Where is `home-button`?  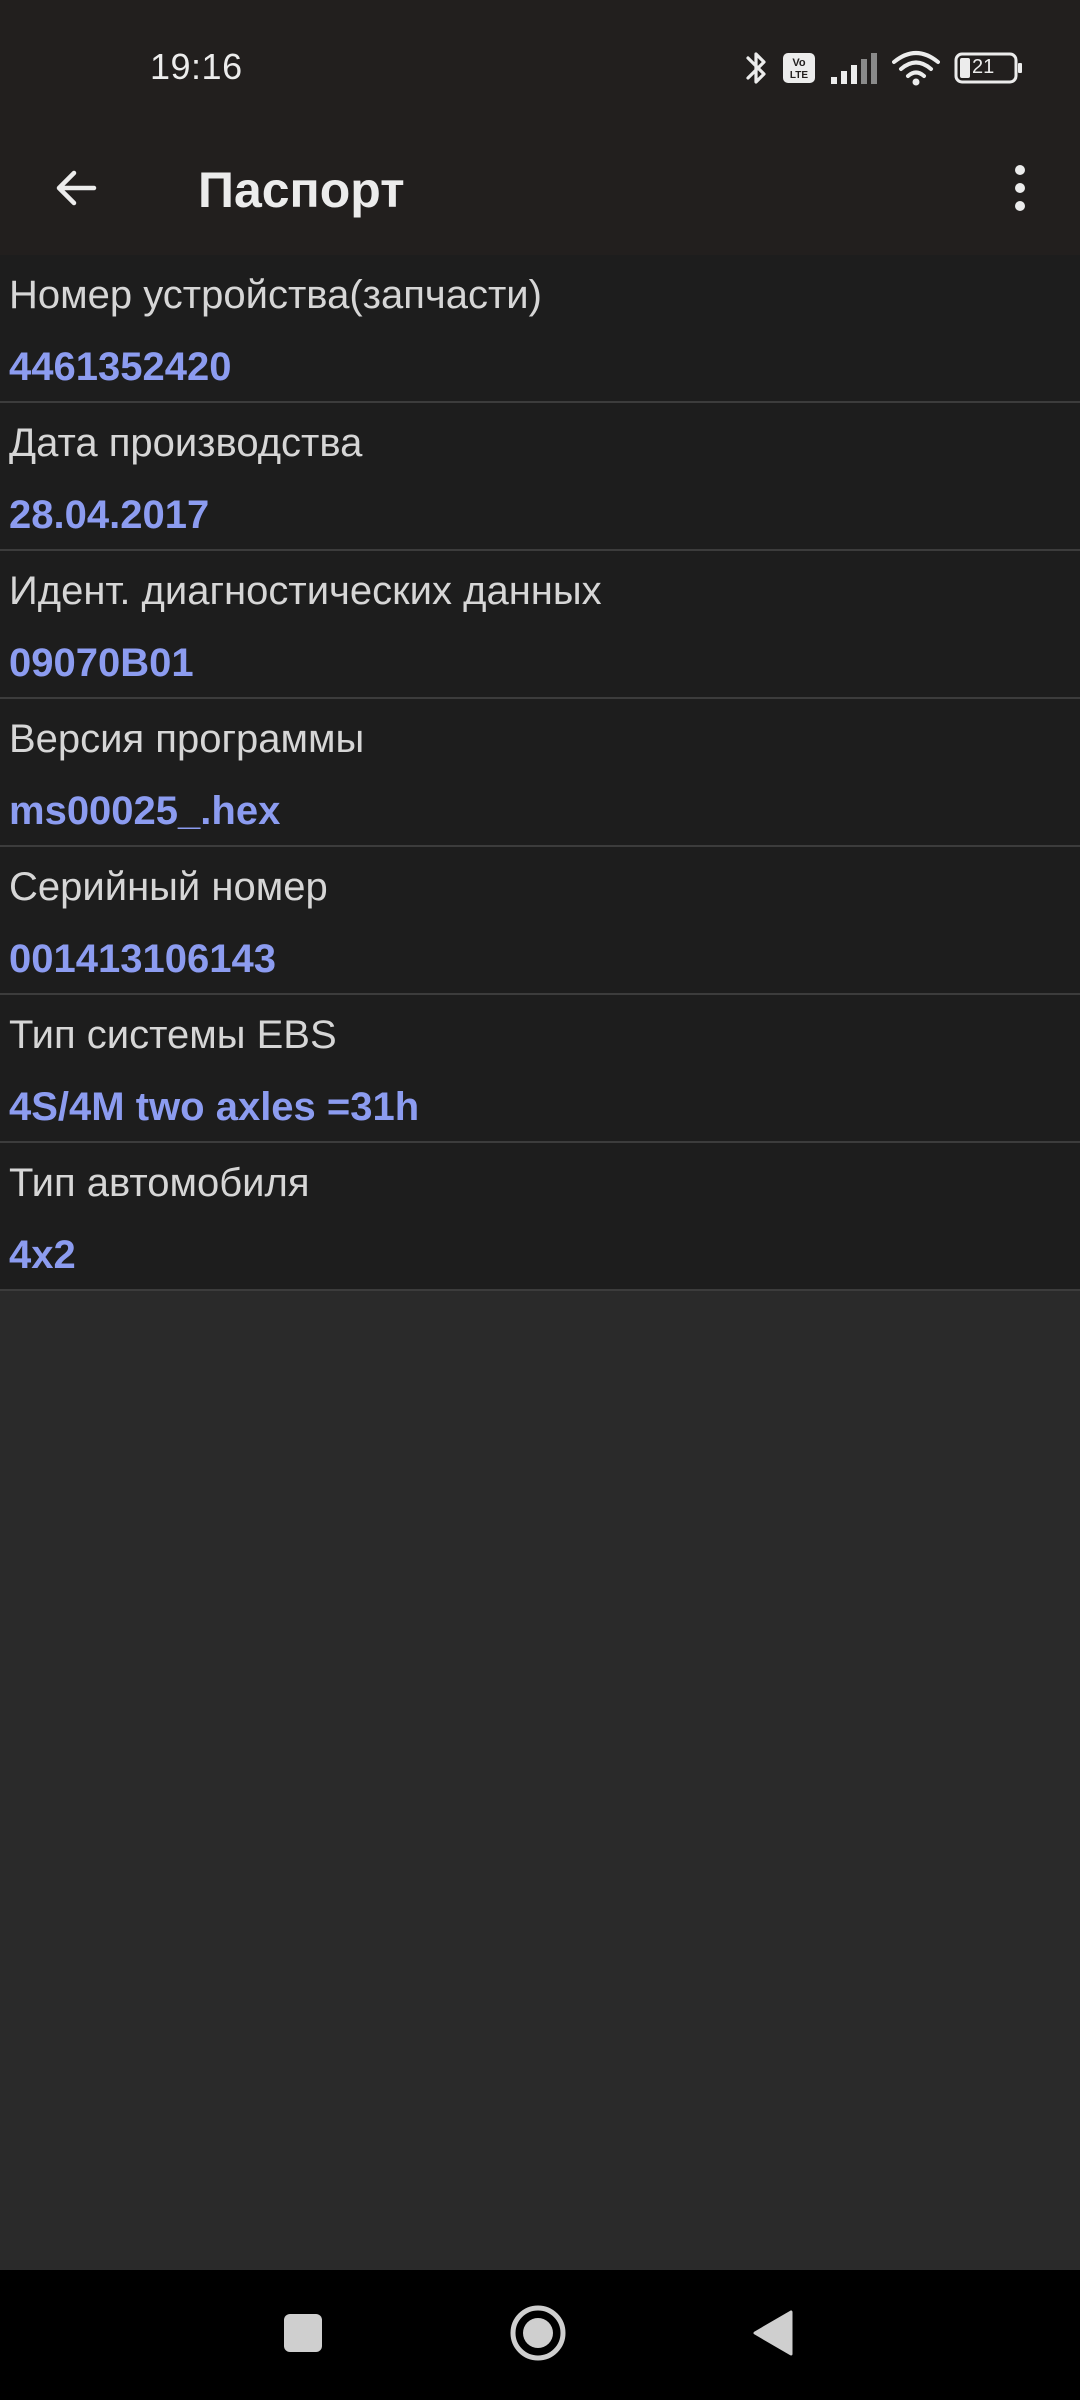
home-button is located at coordinates (538, 2335).